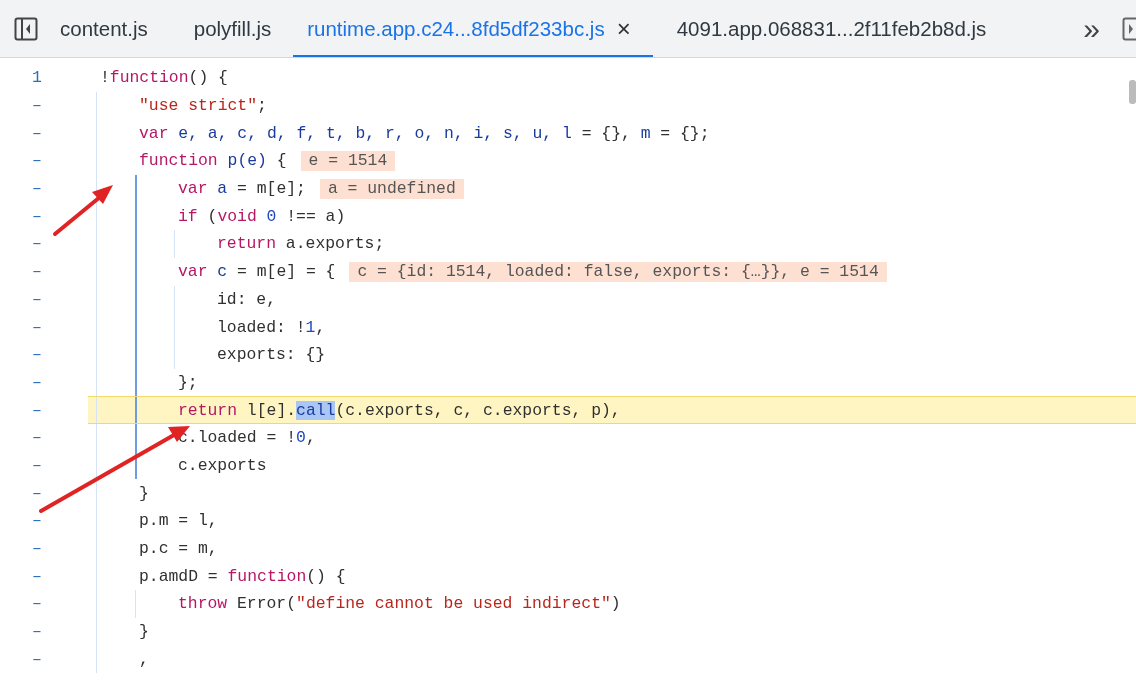  I want to click on line-number: 1, so click(37, 78).